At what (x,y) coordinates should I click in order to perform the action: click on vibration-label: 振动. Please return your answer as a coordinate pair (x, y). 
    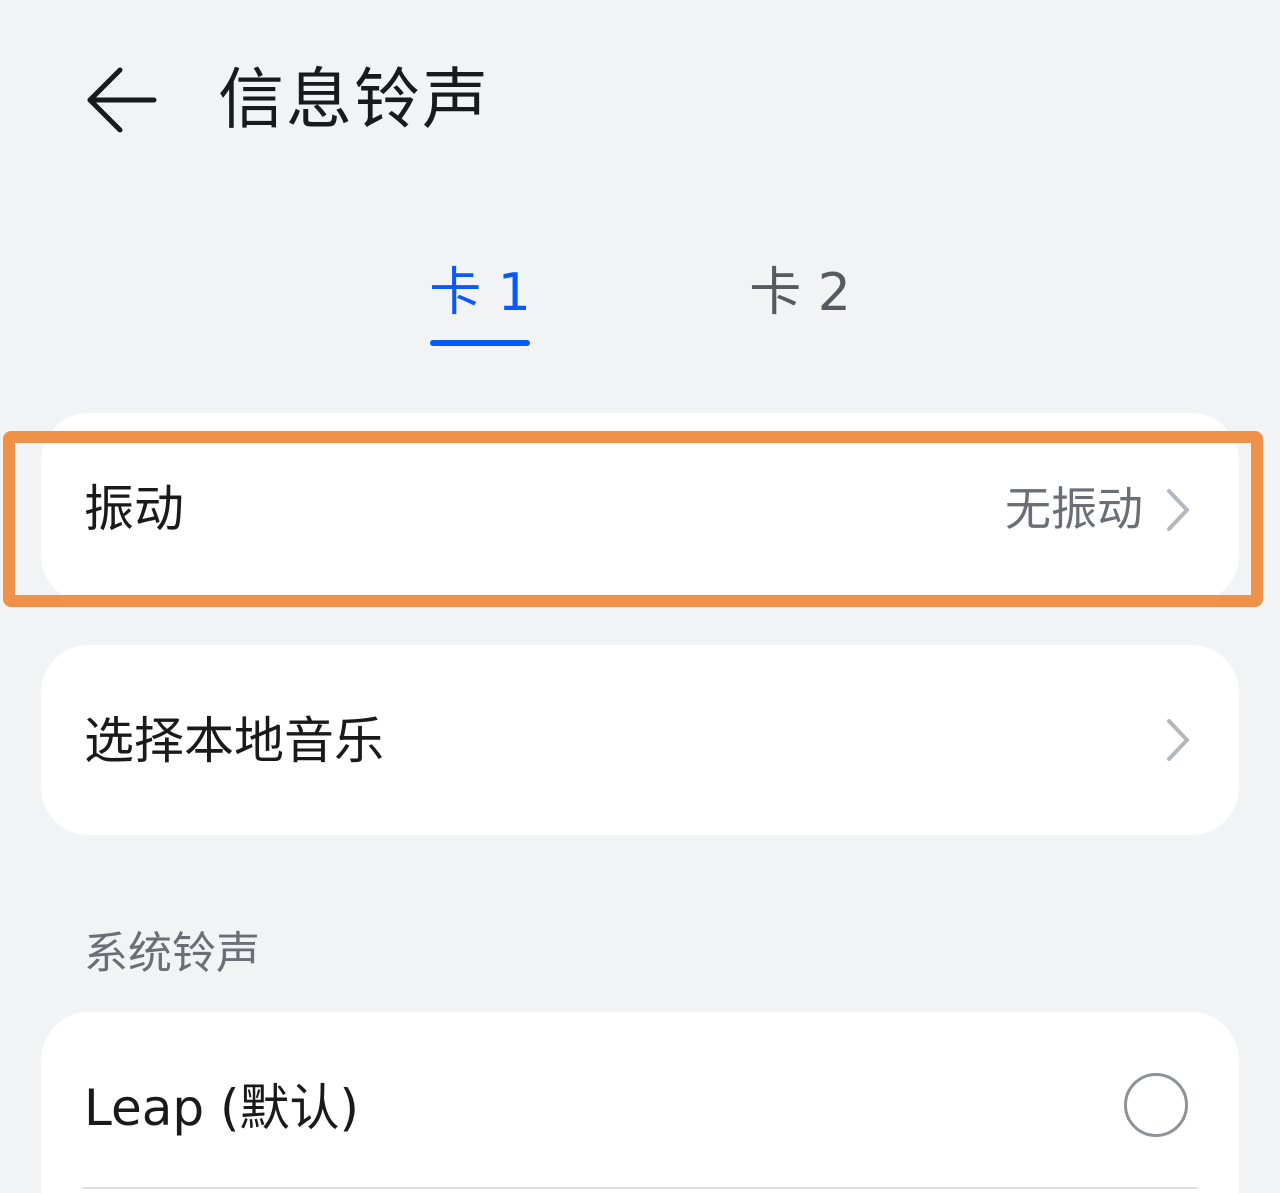
    Looking at the image, I should click on (134, 509).